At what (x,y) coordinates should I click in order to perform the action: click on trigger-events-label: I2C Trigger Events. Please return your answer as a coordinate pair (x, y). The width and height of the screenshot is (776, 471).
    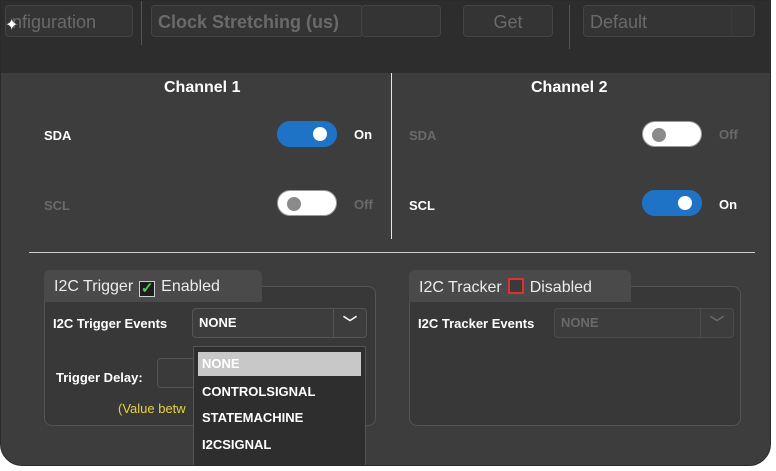
    Looking at the image, I should click on (110, 323).